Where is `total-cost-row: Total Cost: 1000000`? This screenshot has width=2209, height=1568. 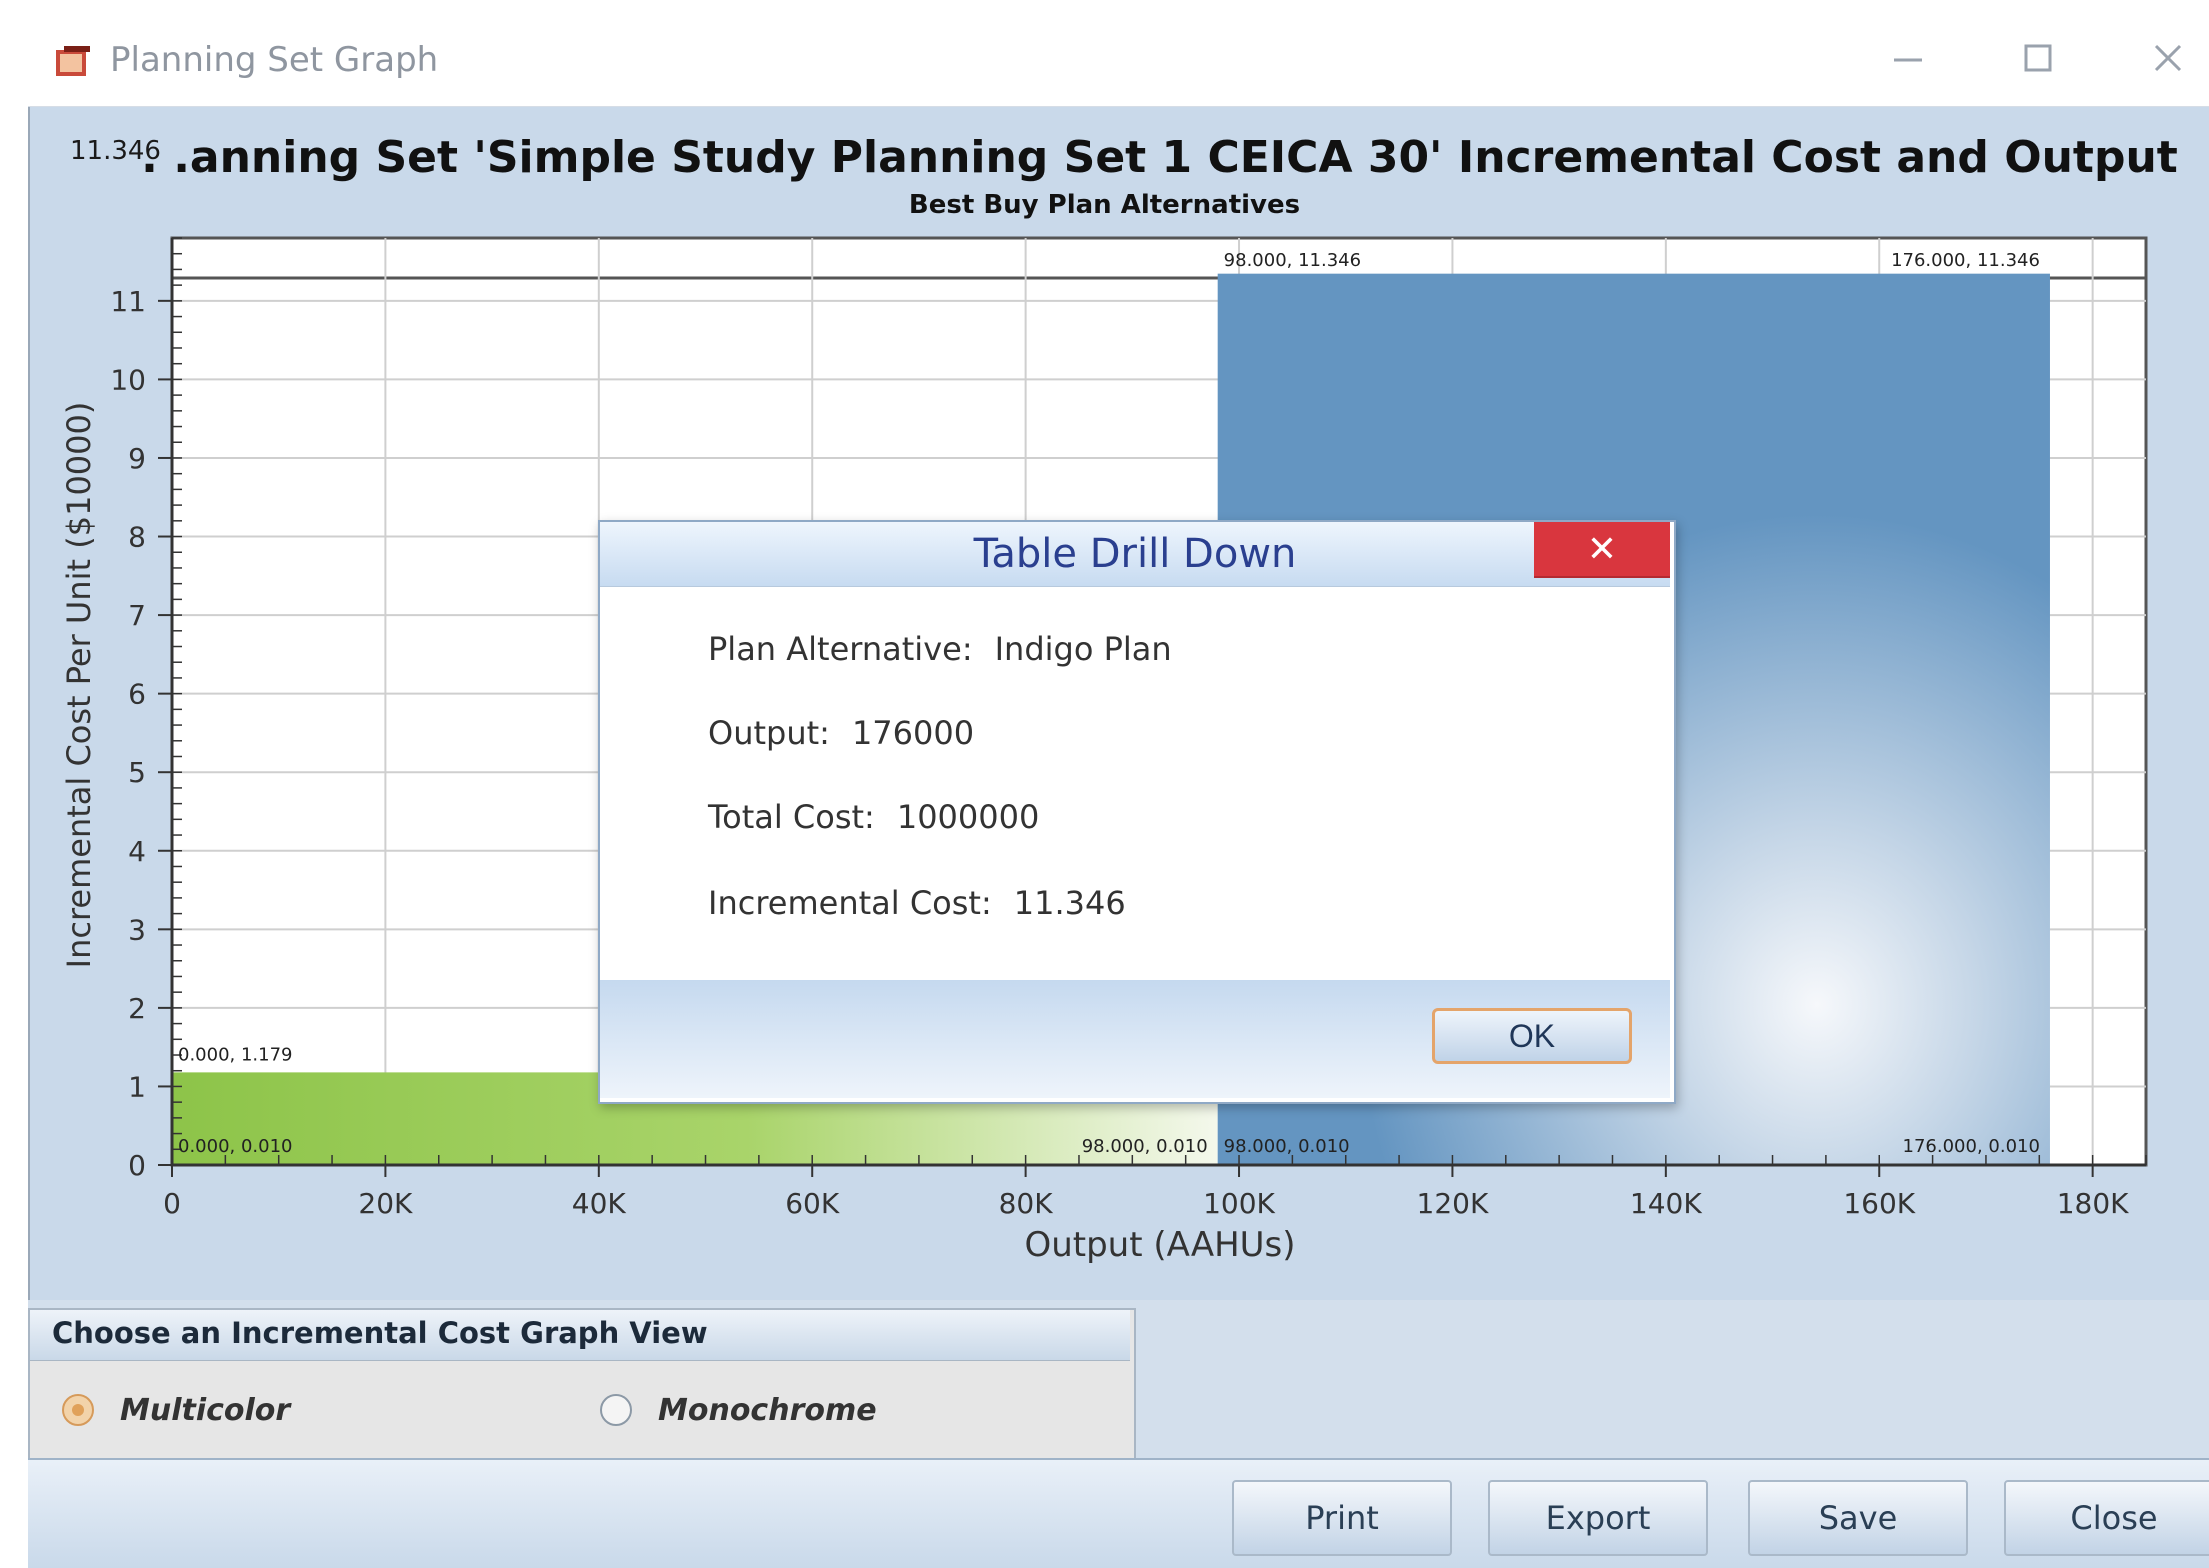 total-cost-row: Total Cost: 1000000 is located at coordinates (873, 817).